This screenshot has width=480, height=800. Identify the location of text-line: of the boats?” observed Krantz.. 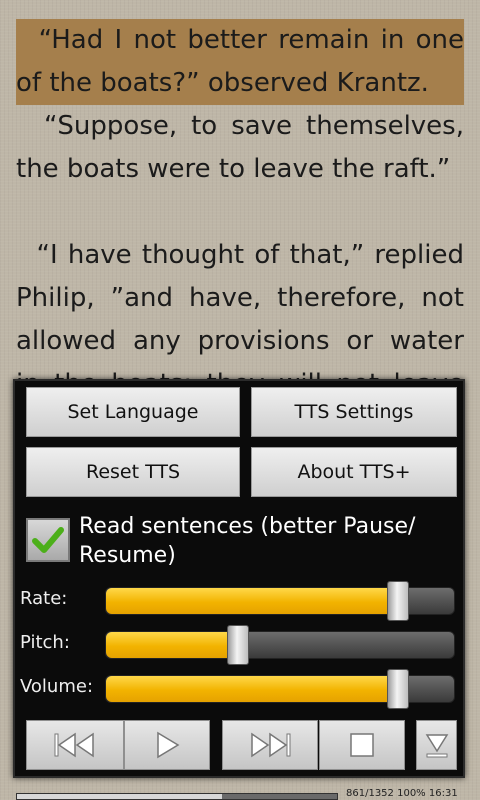
(240, 83).